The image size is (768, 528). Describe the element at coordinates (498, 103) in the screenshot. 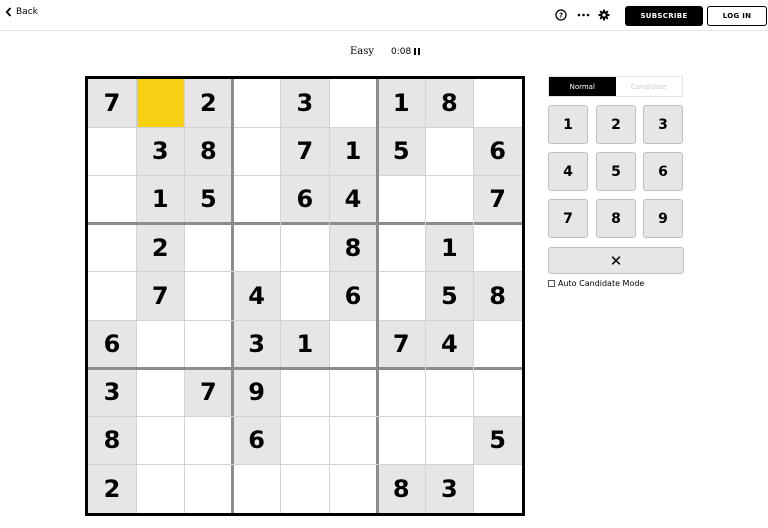

I see `sudoku-cell-r1c9` at that location.